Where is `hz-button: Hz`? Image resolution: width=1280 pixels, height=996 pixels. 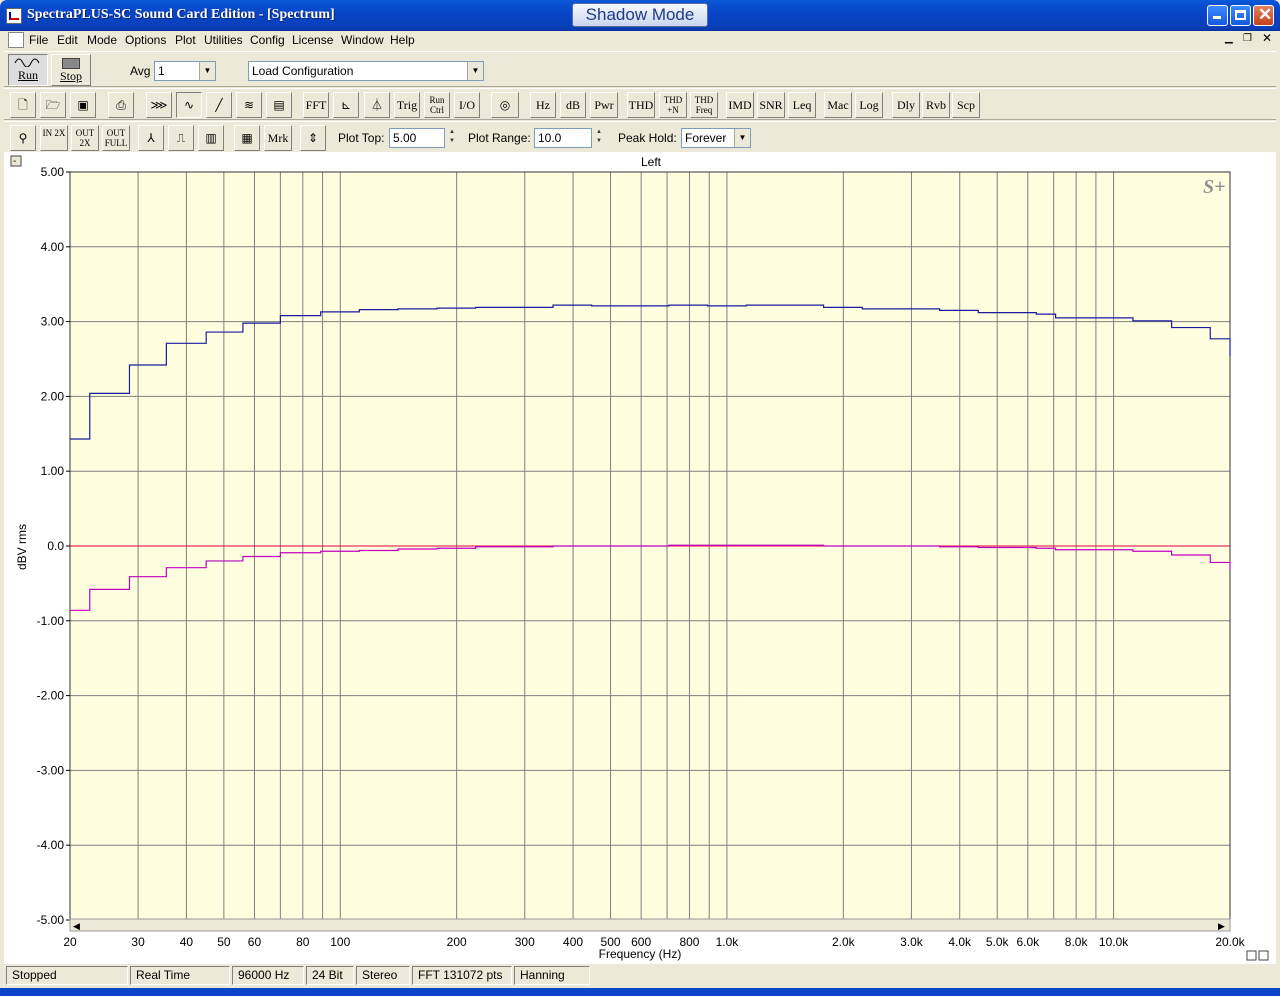 hz-button: Hz is located at coordinates (543, 105).